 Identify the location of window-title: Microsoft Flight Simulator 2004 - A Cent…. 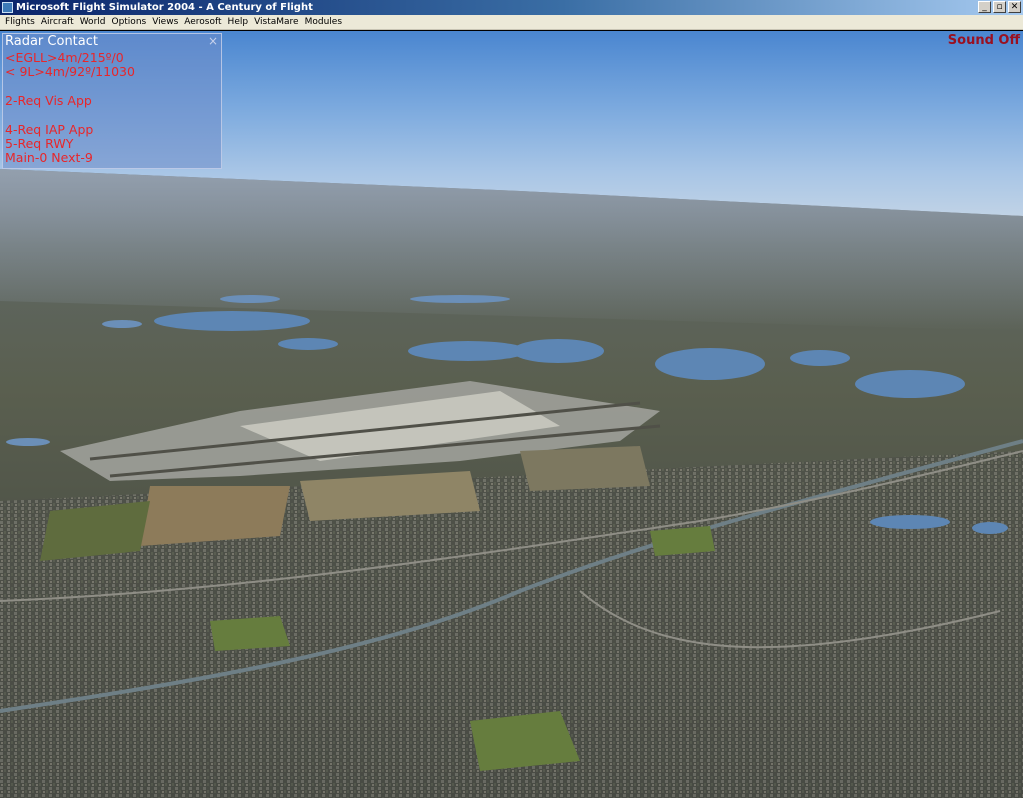
(164, 7).